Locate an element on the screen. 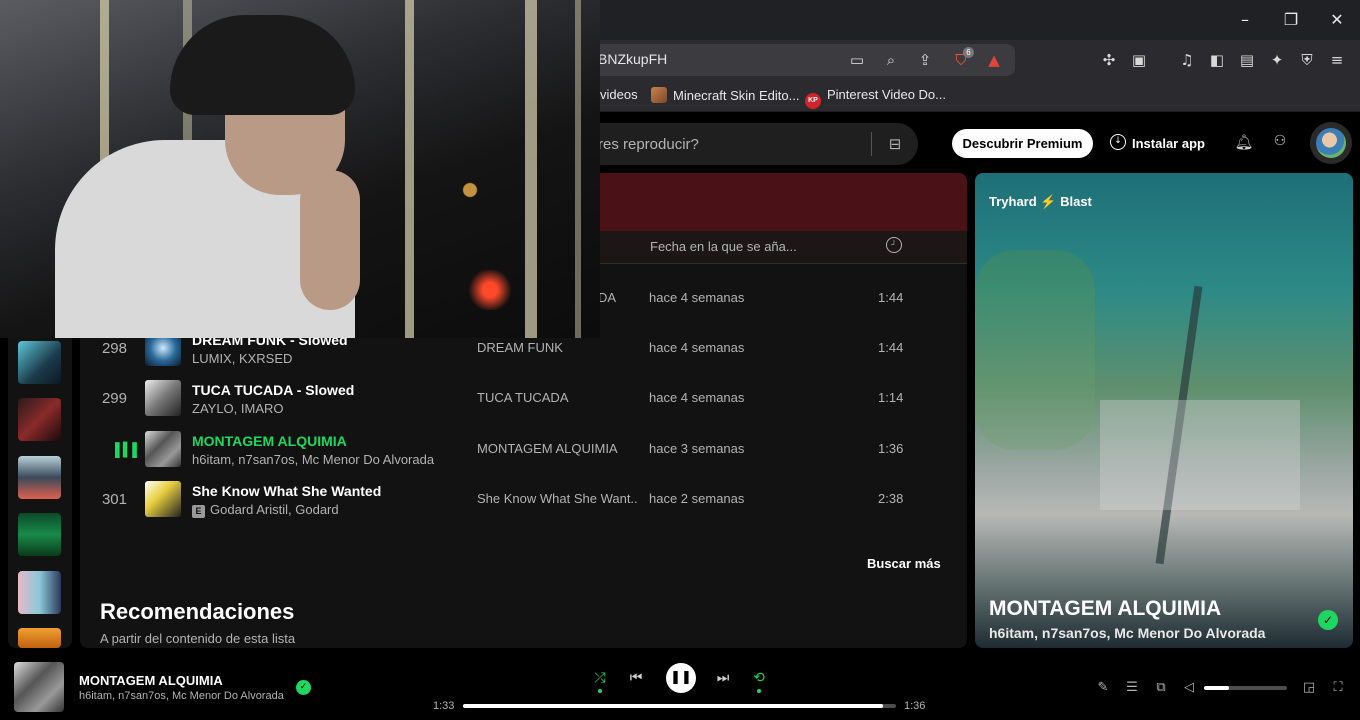 This screenshot has width=1360, height=720. menu-icon: ≡ is located at coordinates (1337, 60).